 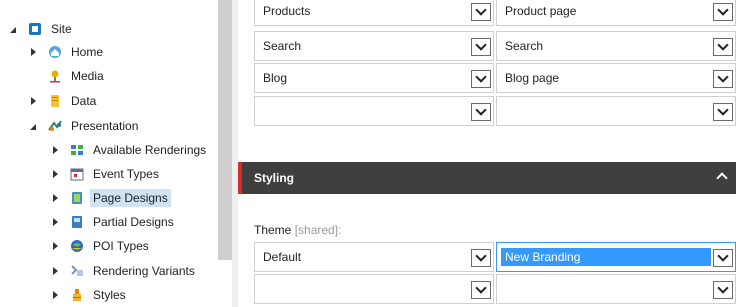 What do you see at coordinates (89, 295) in the screenshot?
I see `tree-node-styles: Styles` at bounding box center [89, 295].